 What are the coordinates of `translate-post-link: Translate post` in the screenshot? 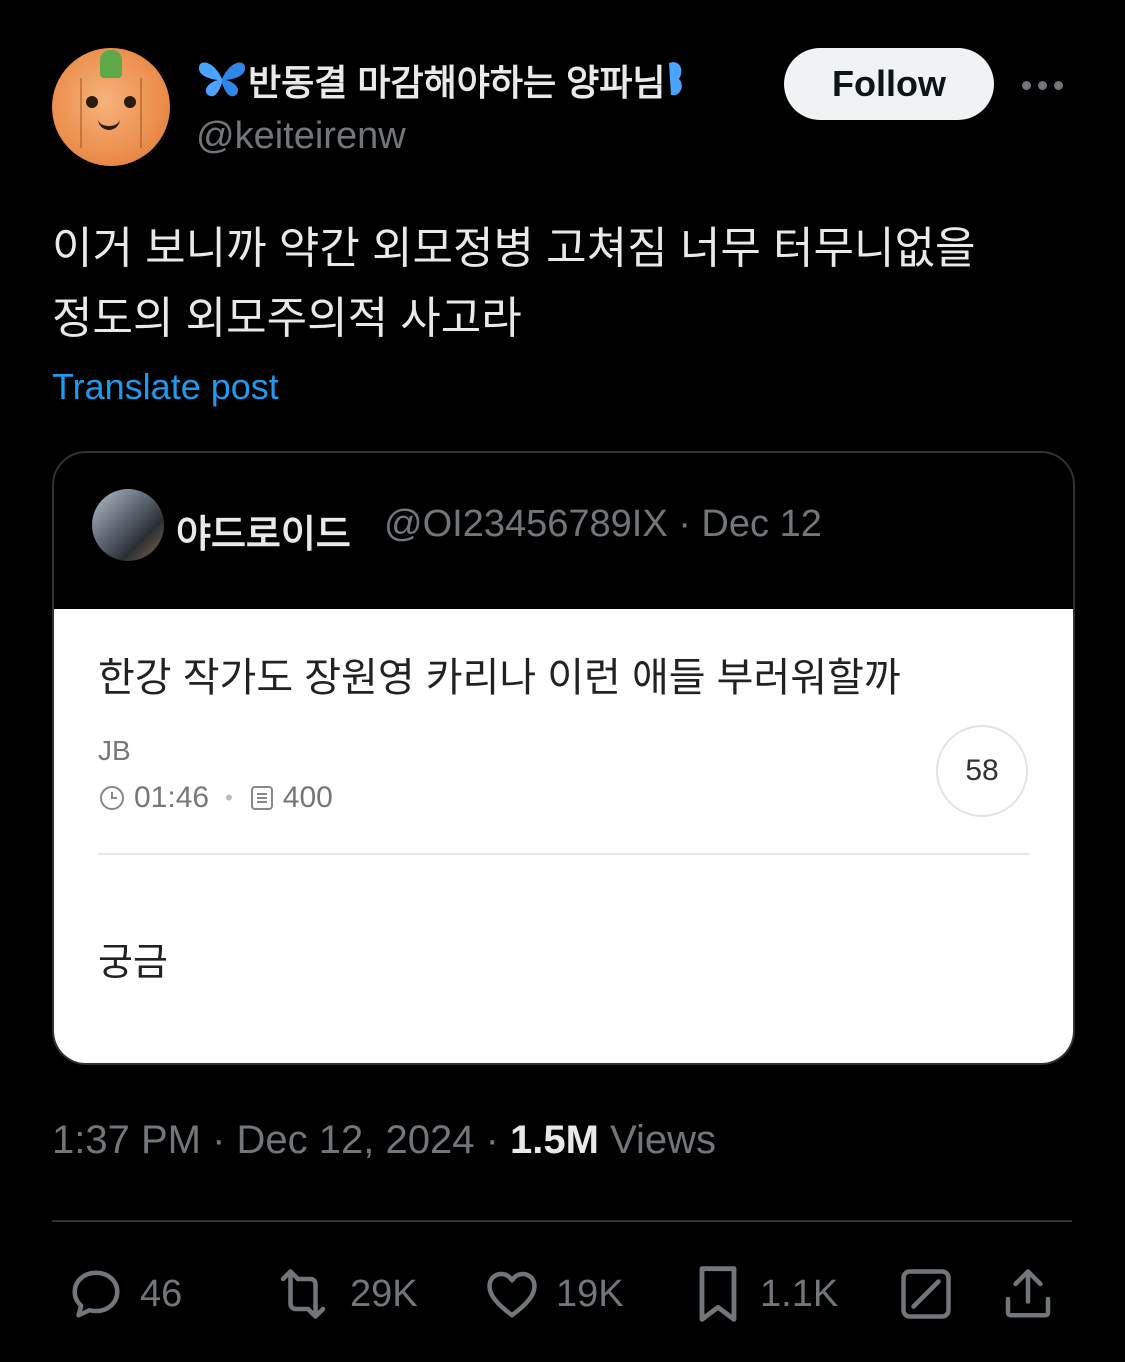 It's located at (165, 387).